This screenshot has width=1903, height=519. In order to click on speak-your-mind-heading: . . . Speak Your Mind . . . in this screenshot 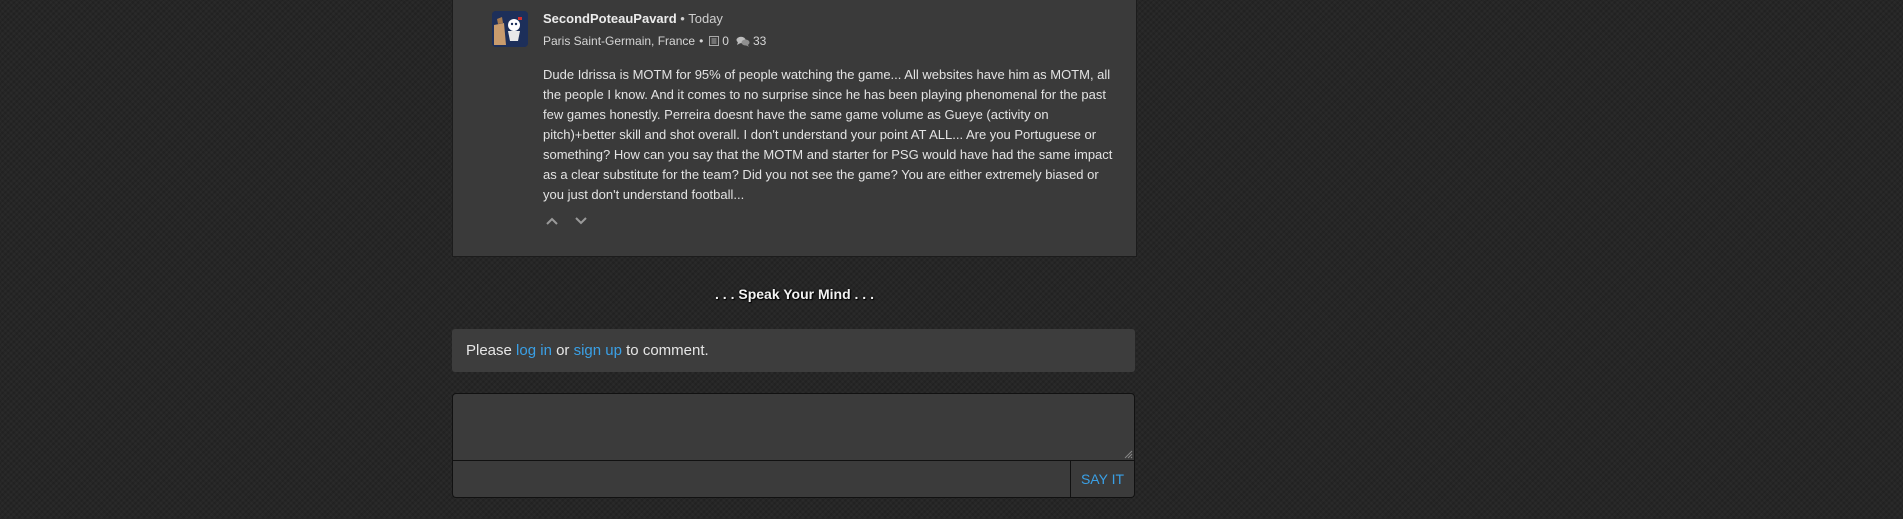, I will do `click(794, 294)`.